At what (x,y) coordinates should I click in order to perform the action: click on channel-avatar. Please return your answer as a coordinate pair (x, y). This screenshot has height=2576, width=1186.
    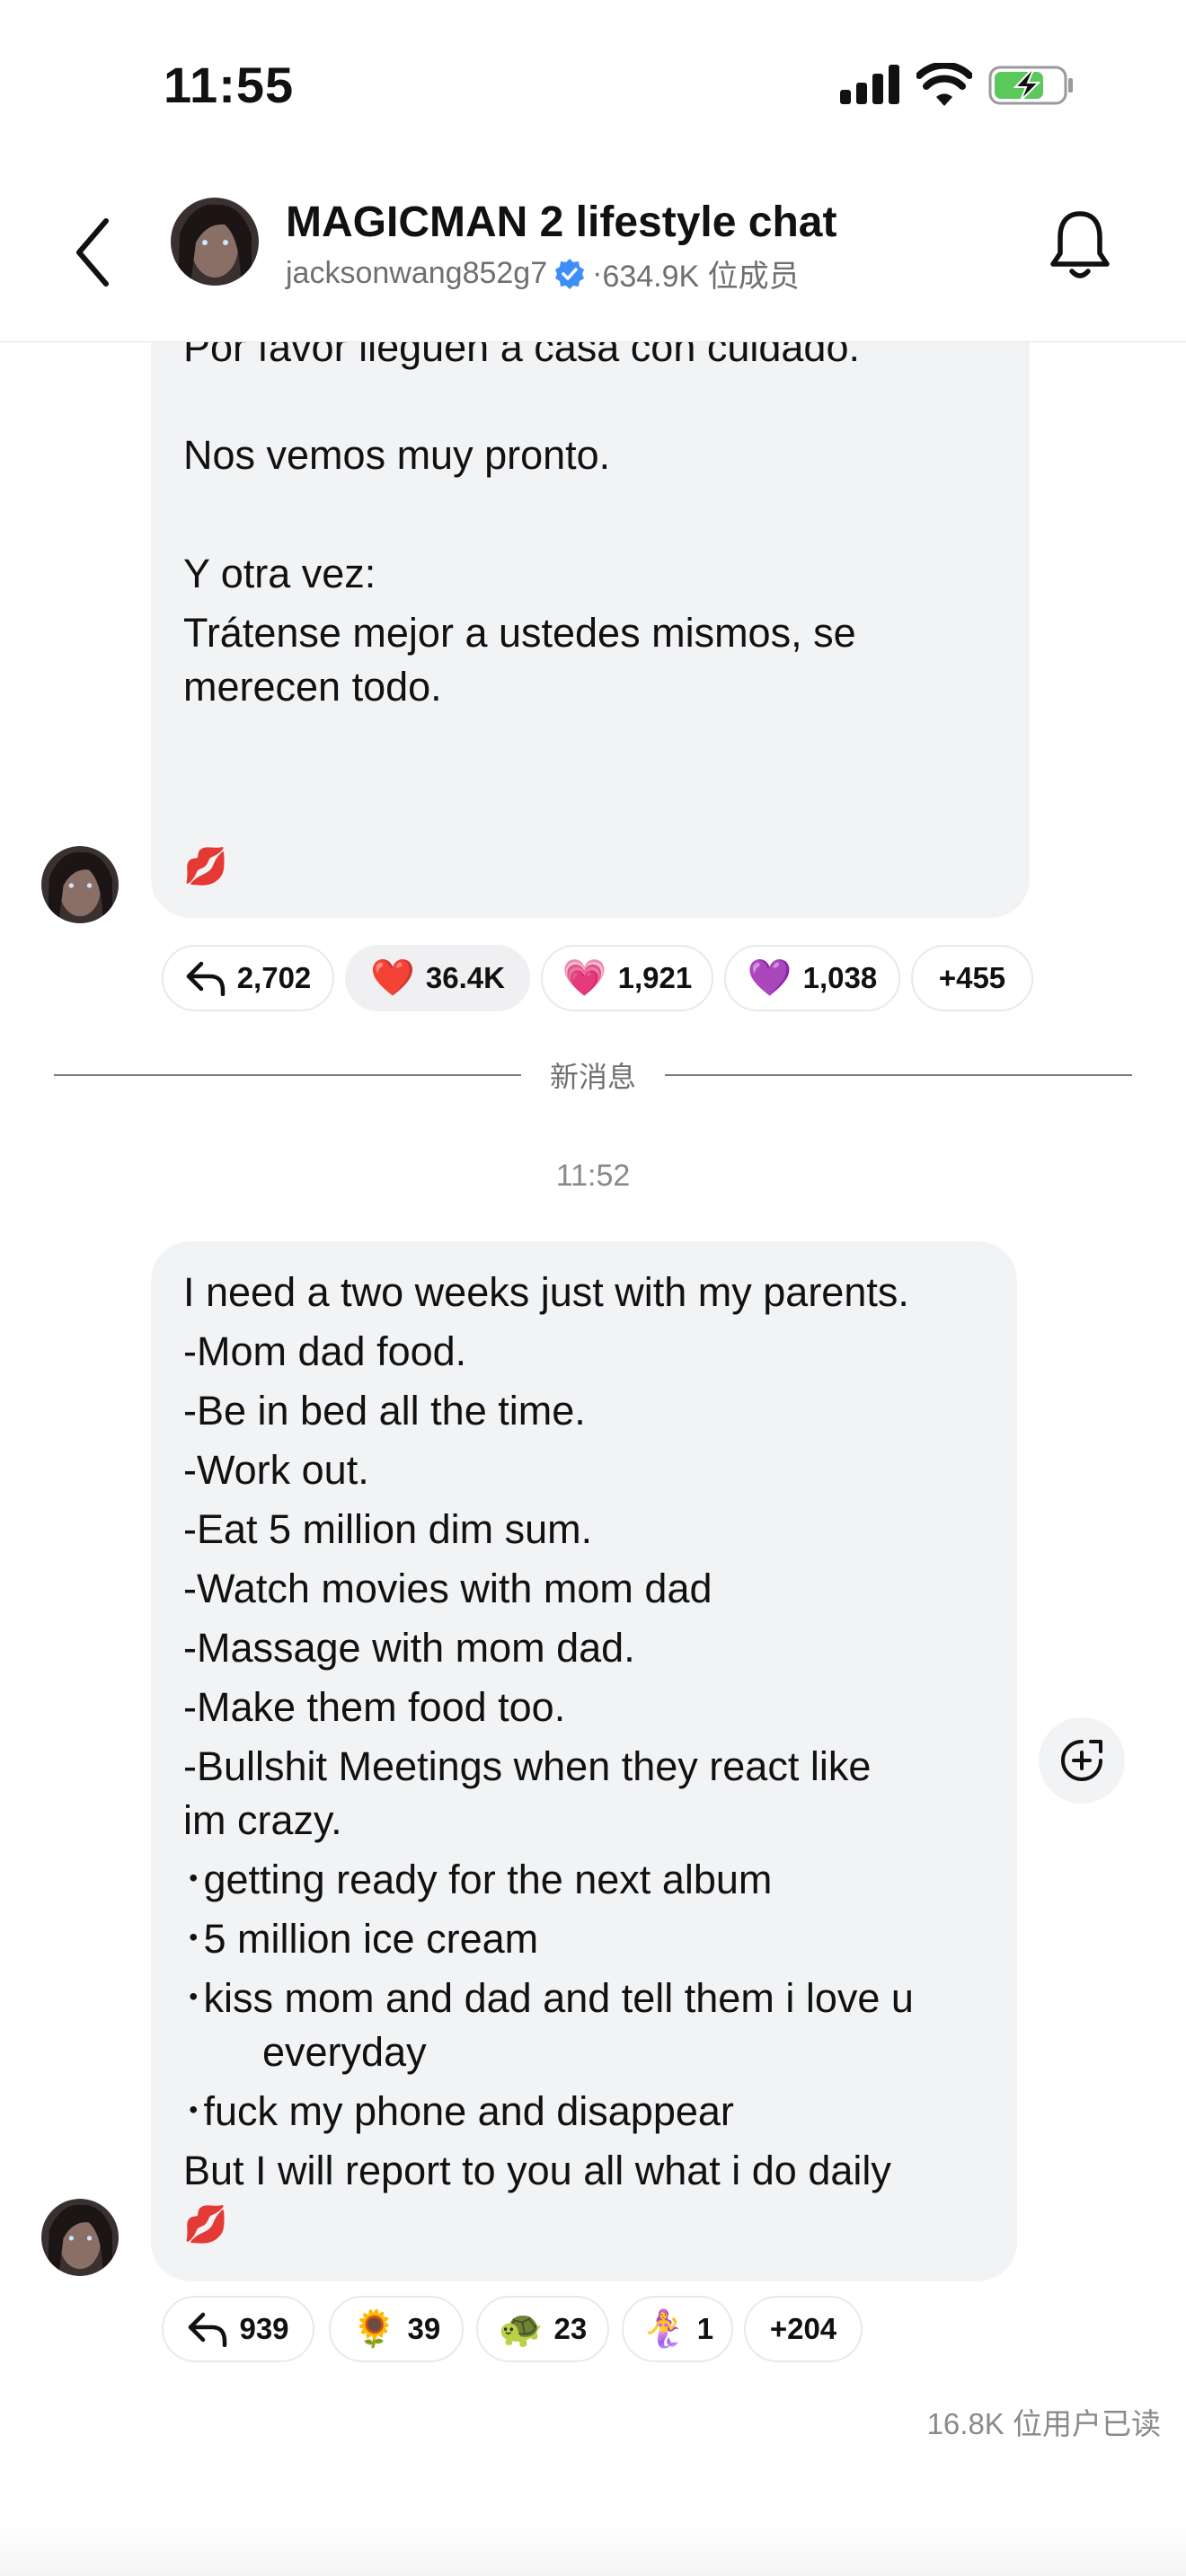
    Looking at the image, I should click on (215, 242).